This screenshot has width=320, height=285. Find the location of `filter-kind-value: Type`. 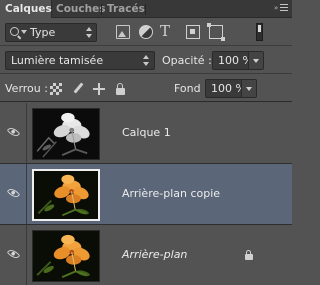

filter-kind-value: Type is located at coordinates (43, 32).